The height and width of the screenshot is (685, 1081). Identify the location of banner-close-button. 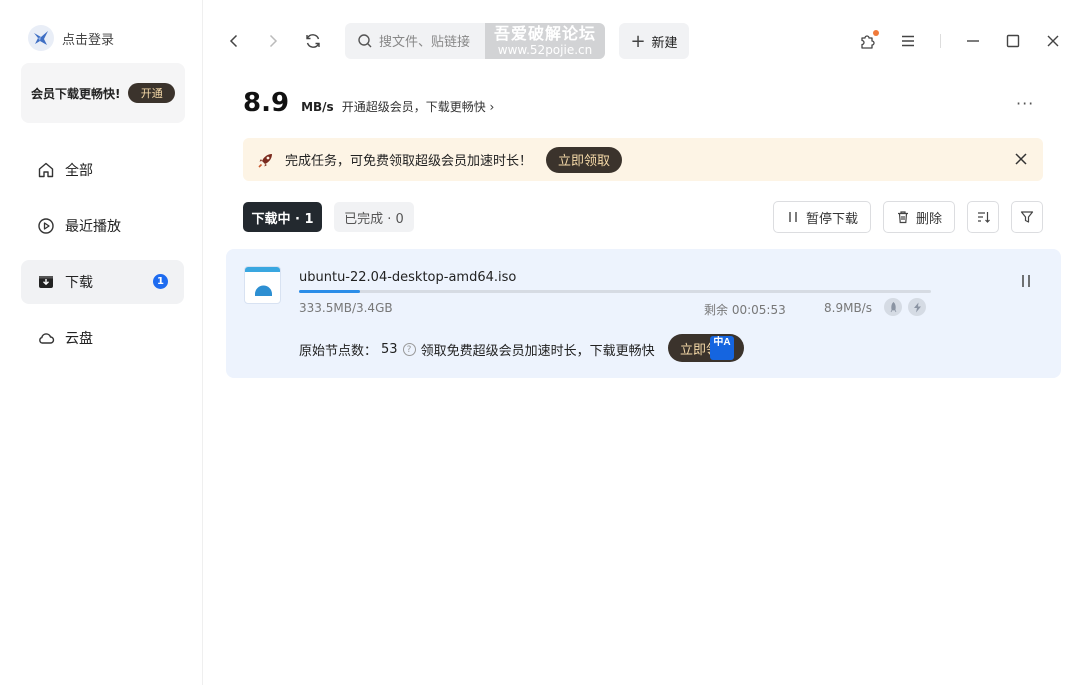
(1021, 159).